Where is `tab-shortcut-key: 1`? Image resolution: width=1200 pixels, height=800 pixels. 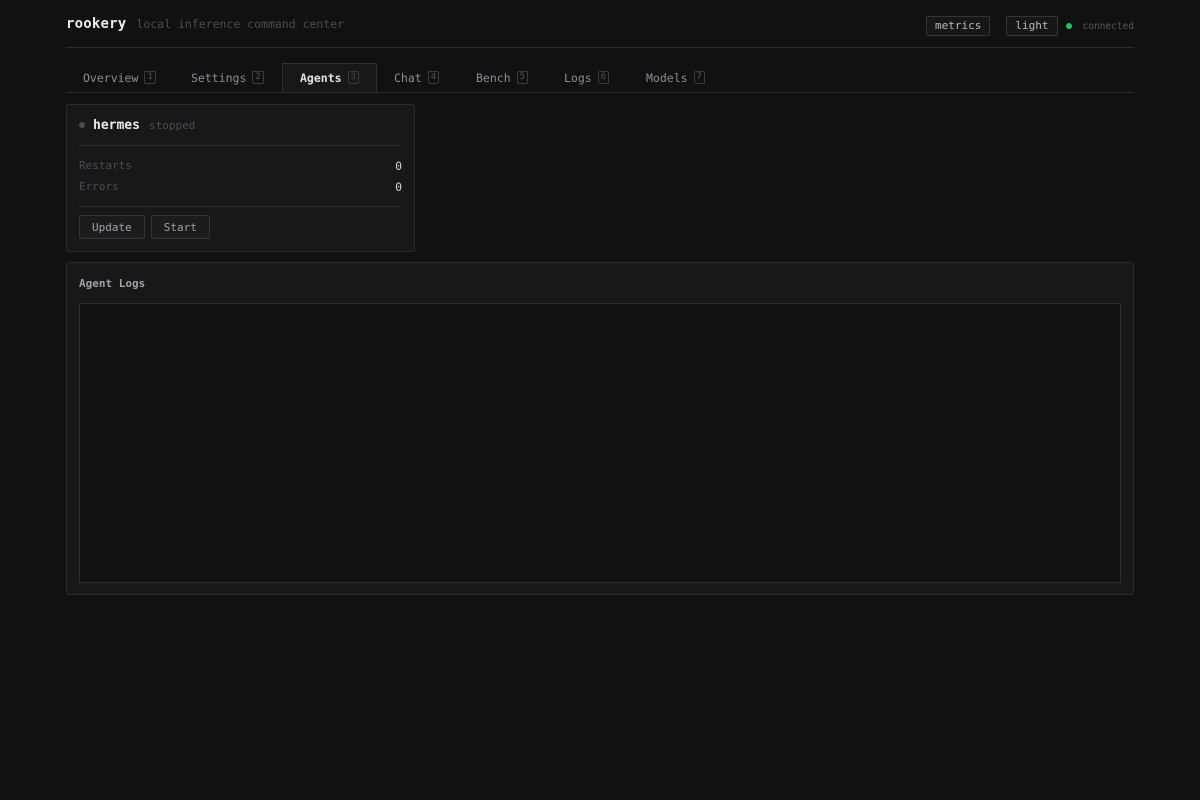 tab-shortcut-key: 1 is located at coordinates (150, 77).